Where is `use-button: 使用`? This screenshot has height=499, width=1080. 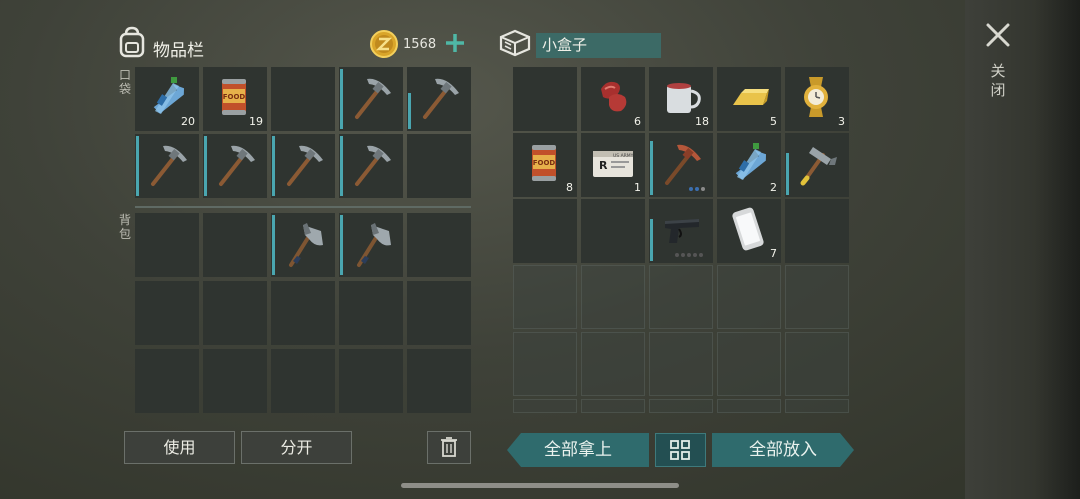 use-button: 使用 is located at coordinates (179, 447).